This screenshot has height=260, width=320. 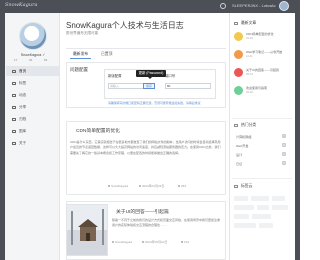 What do you see at coordinates (21, 5) in the screenshot?
I see `site-logo: SnowKagura` at bounding box center [21, 5].